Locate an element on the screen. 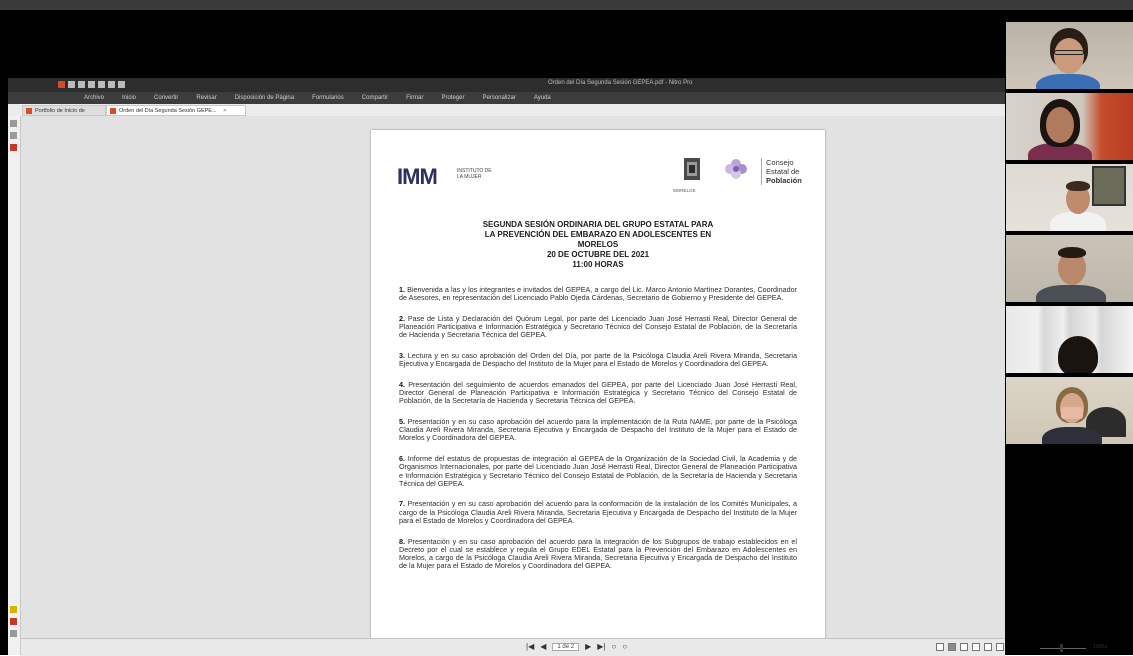 The height and width of the screenshot is (656, 1133). quick-access-toolbar is located at coordinates (91, 84).